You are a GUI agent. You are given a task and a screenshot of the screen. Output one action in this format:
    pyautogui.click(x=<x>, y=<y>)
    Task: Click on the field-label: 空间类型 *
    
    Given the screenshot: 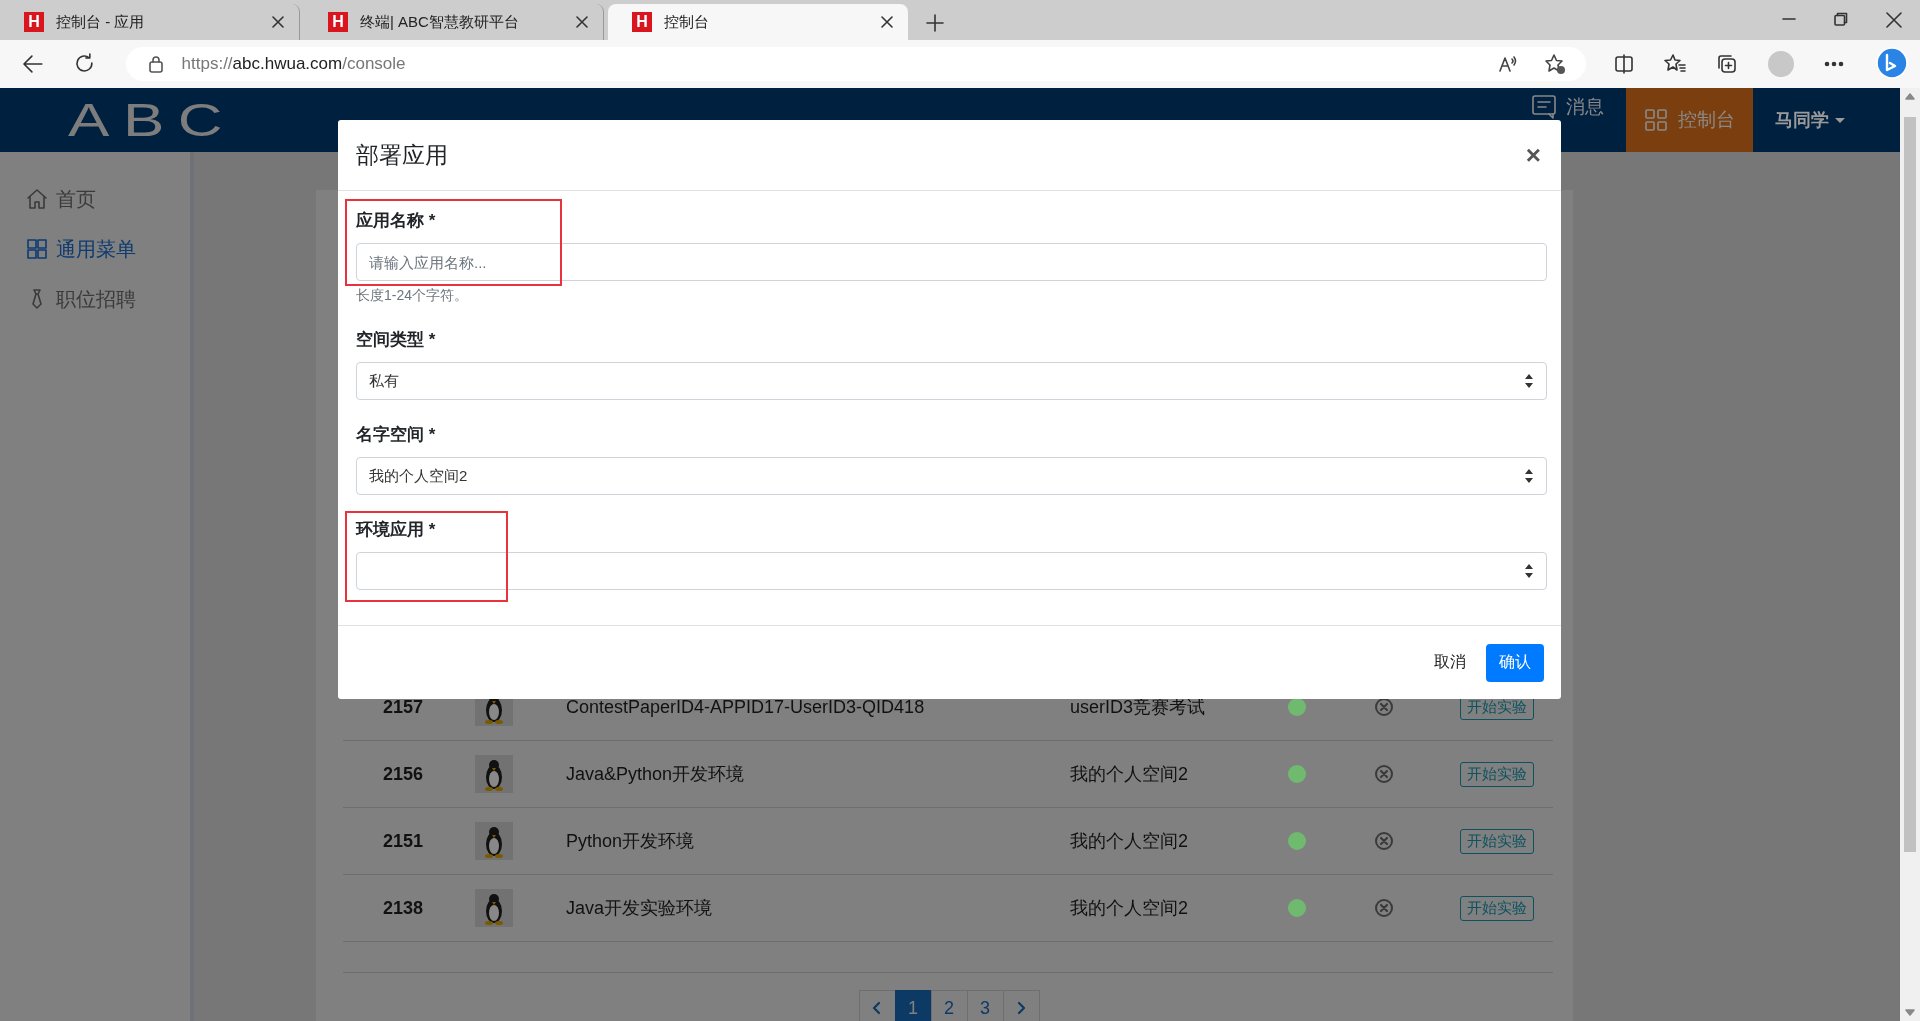 What is the action you would take?
    pyautogui.click(x=396, y=340)
    